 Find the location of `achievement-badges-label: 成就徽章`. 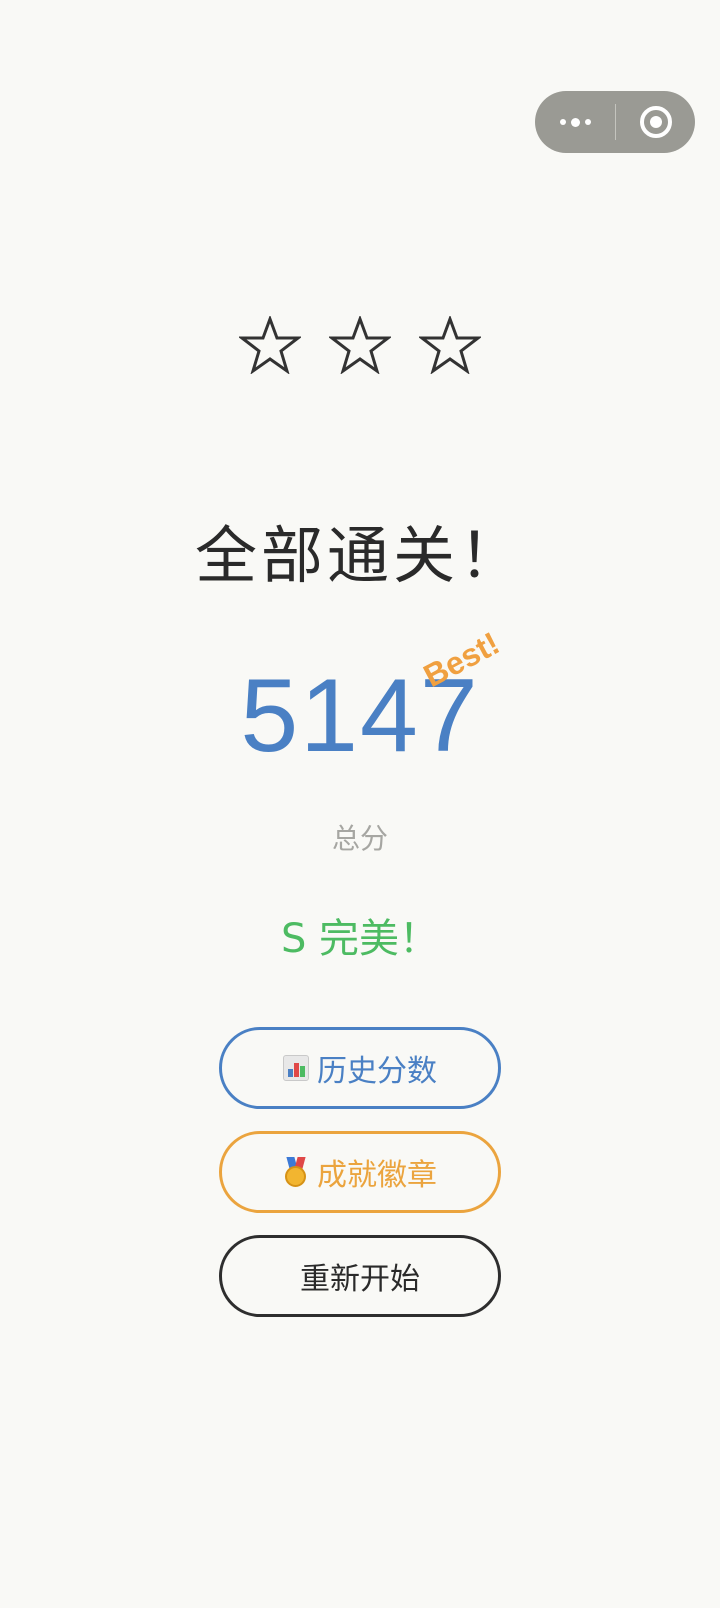

achievement-badges-label: 成就徽章 is located at coordinates (377, 1175).